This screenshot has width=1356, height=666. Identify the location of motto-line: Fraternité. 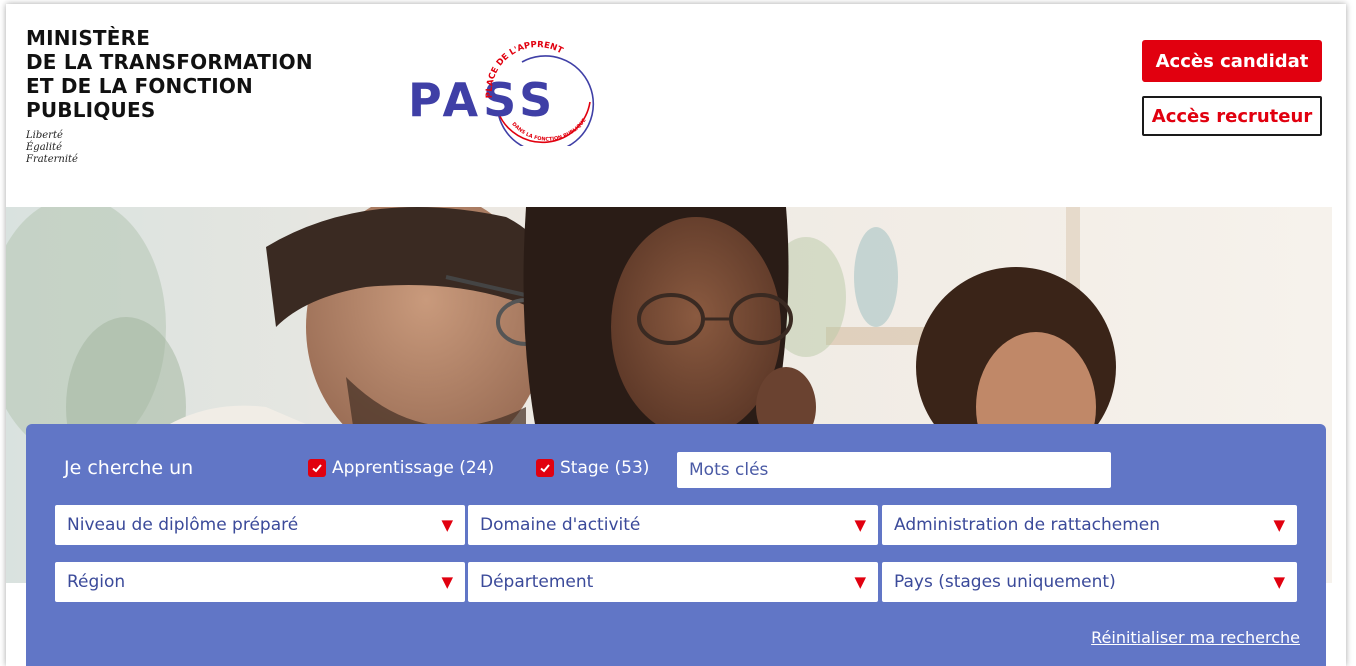
(52, 159).